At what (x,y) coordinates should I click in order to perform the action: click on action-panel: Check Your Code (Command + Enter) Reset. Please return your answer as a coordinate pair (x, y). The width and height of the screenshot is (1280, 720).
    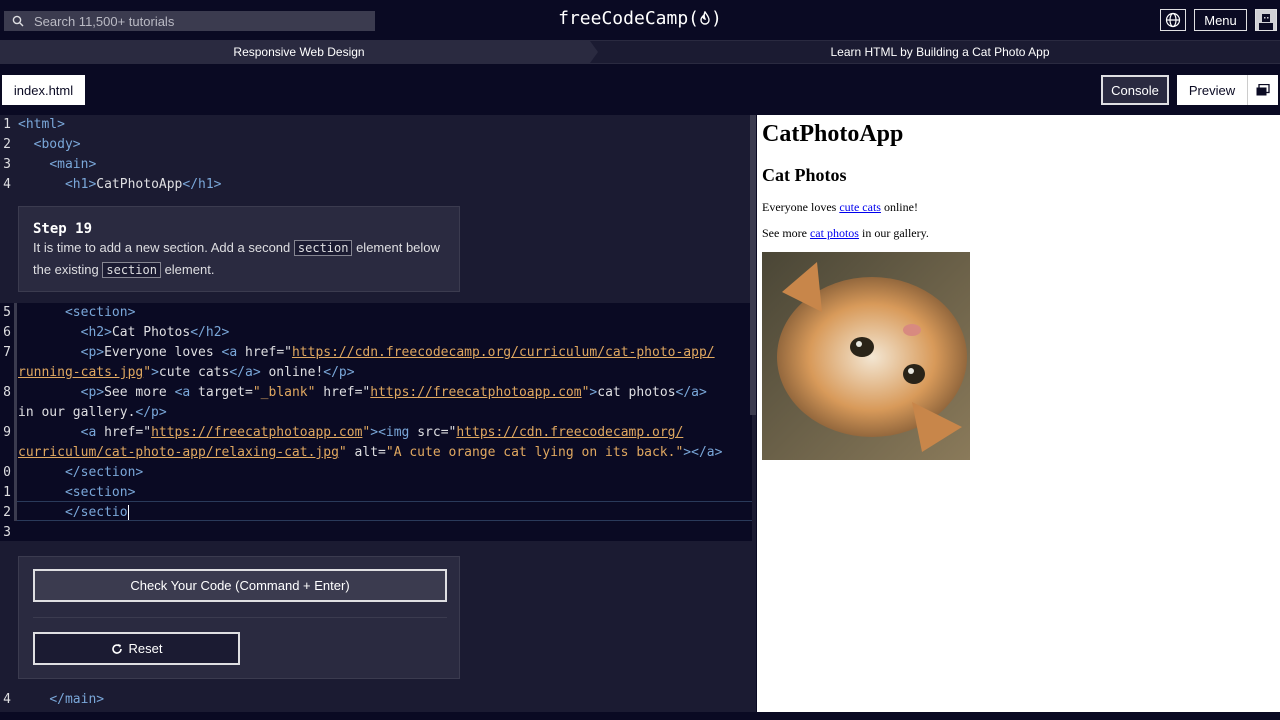
    Looking at the image, I should click on (239, 617).